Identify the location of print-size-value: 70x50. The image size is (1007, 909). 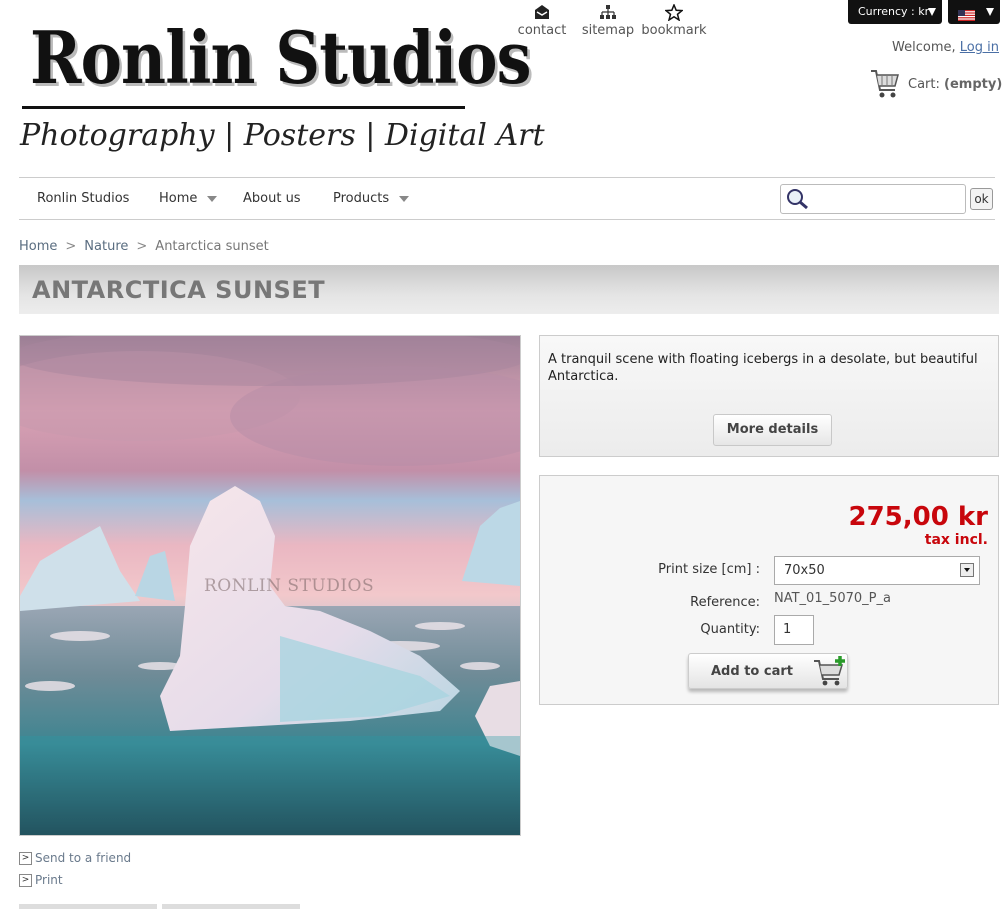
(804, 570).